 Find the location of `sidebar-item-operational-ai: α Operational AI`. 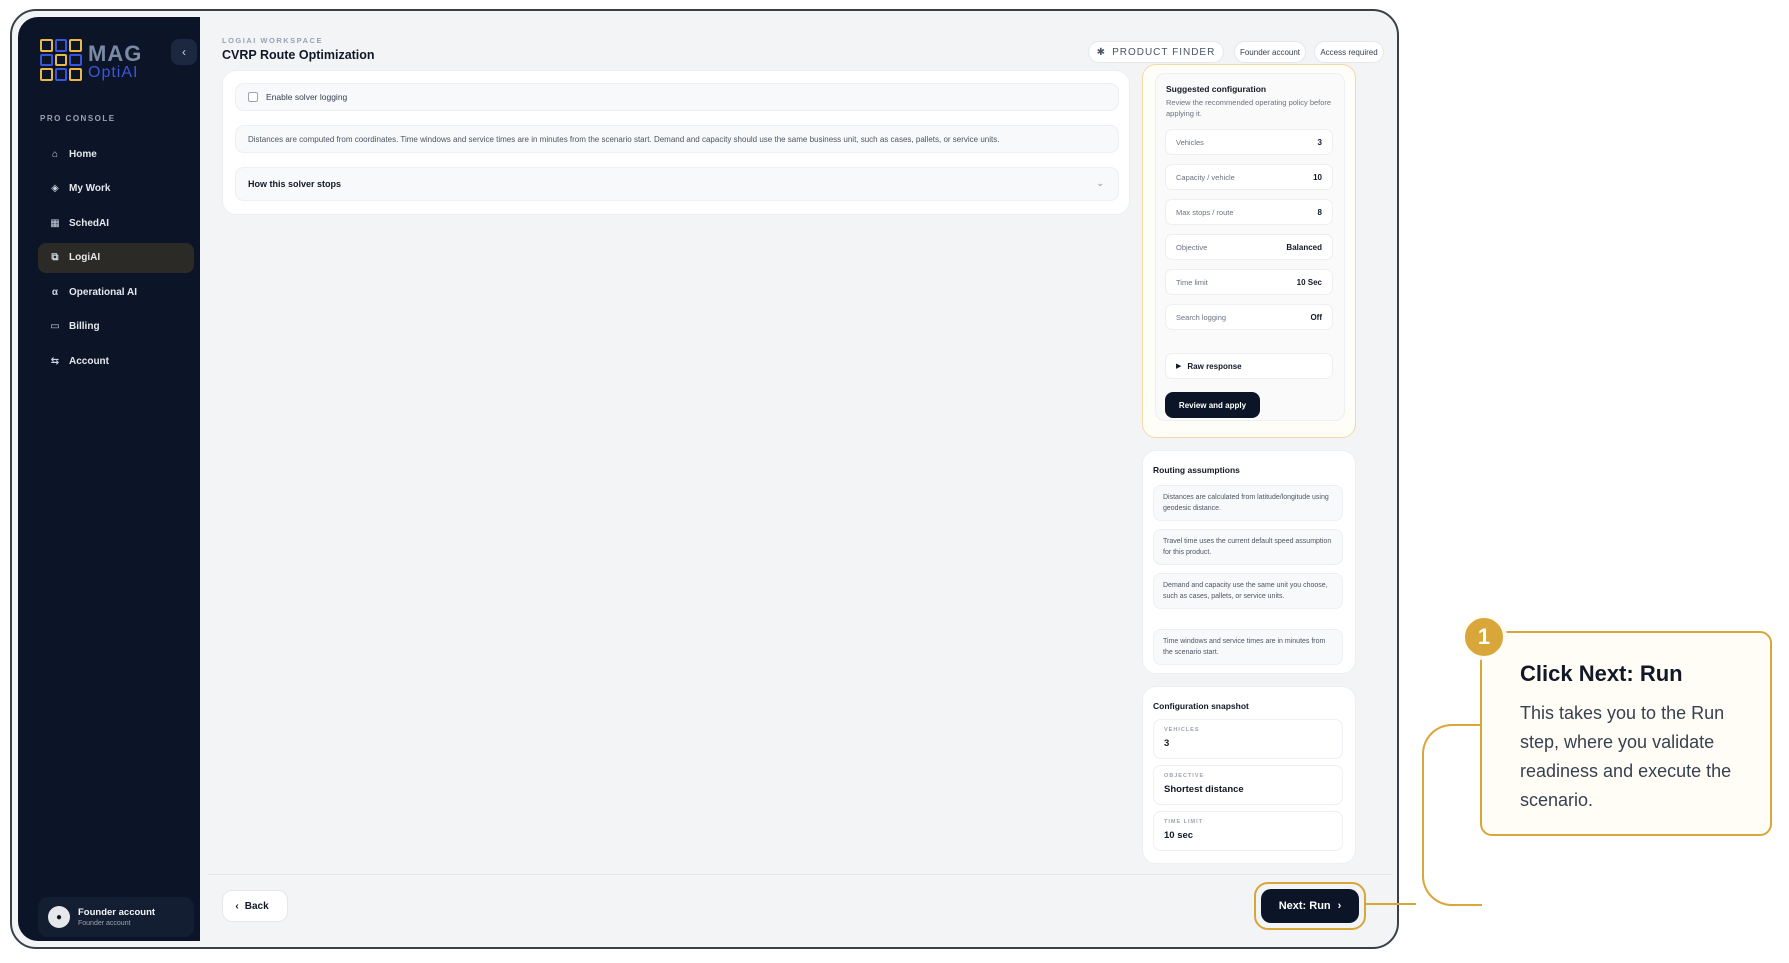

sidebar-item-operational-ai: α Operational AI is located at coordinates (116, 292).